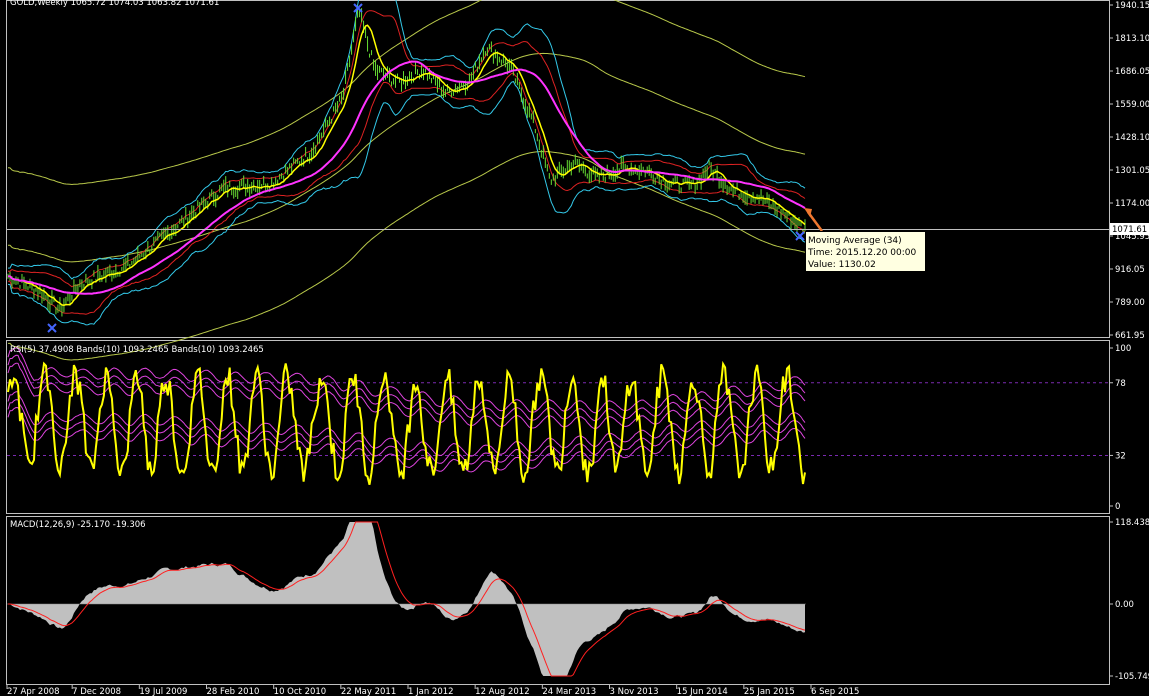 The image size is (1149, 696). I want to click on price-tick-label: 1940.15, so click(1132, 6).